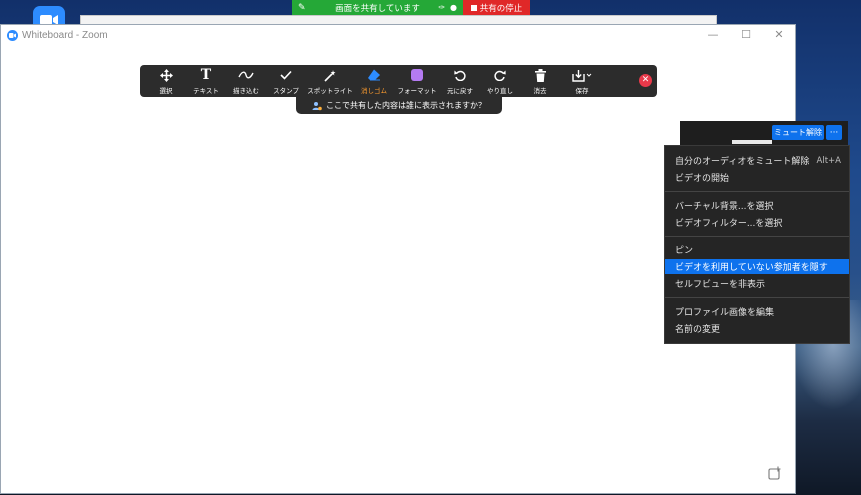 The width and height of the screenshot is (861, 495). I want to click on tool-label: 元に戻す, so click(460, 90).